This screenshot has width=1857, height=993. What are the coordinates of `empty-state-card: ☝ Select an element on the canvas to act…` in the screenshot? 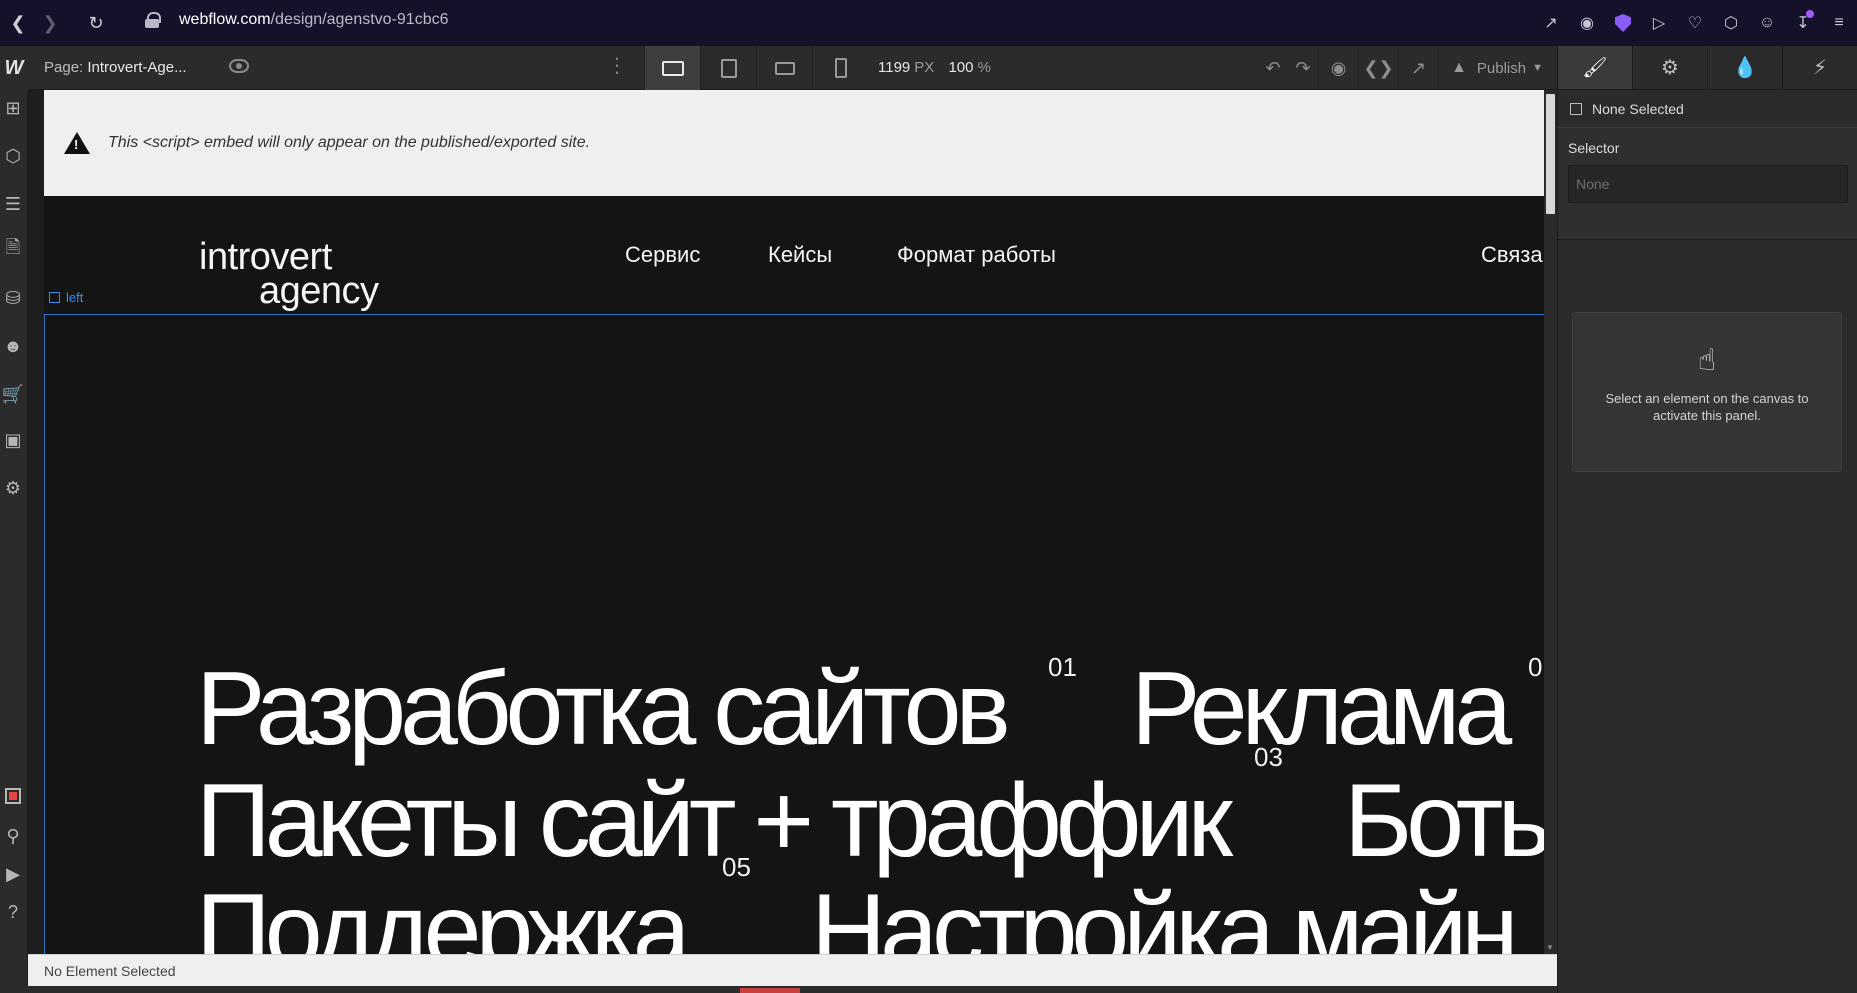 It's located at (1707, 392).